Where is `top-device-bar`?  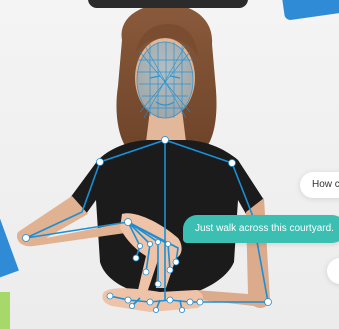
top-device-bar is located at coordinates (168, 4).